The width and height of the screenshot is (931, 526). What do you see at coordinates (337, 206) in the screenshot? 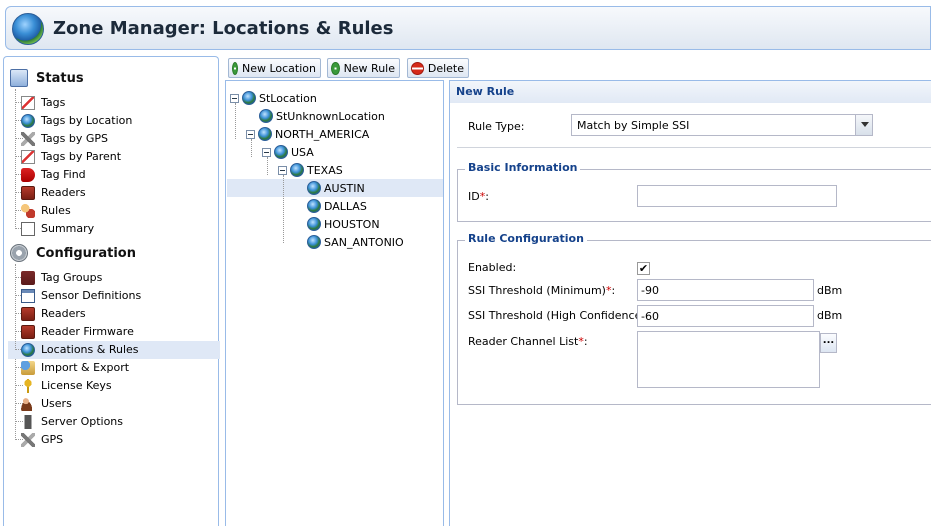
I see `tree-node-dallas: DALLAS` at bounding box center [337, 206].